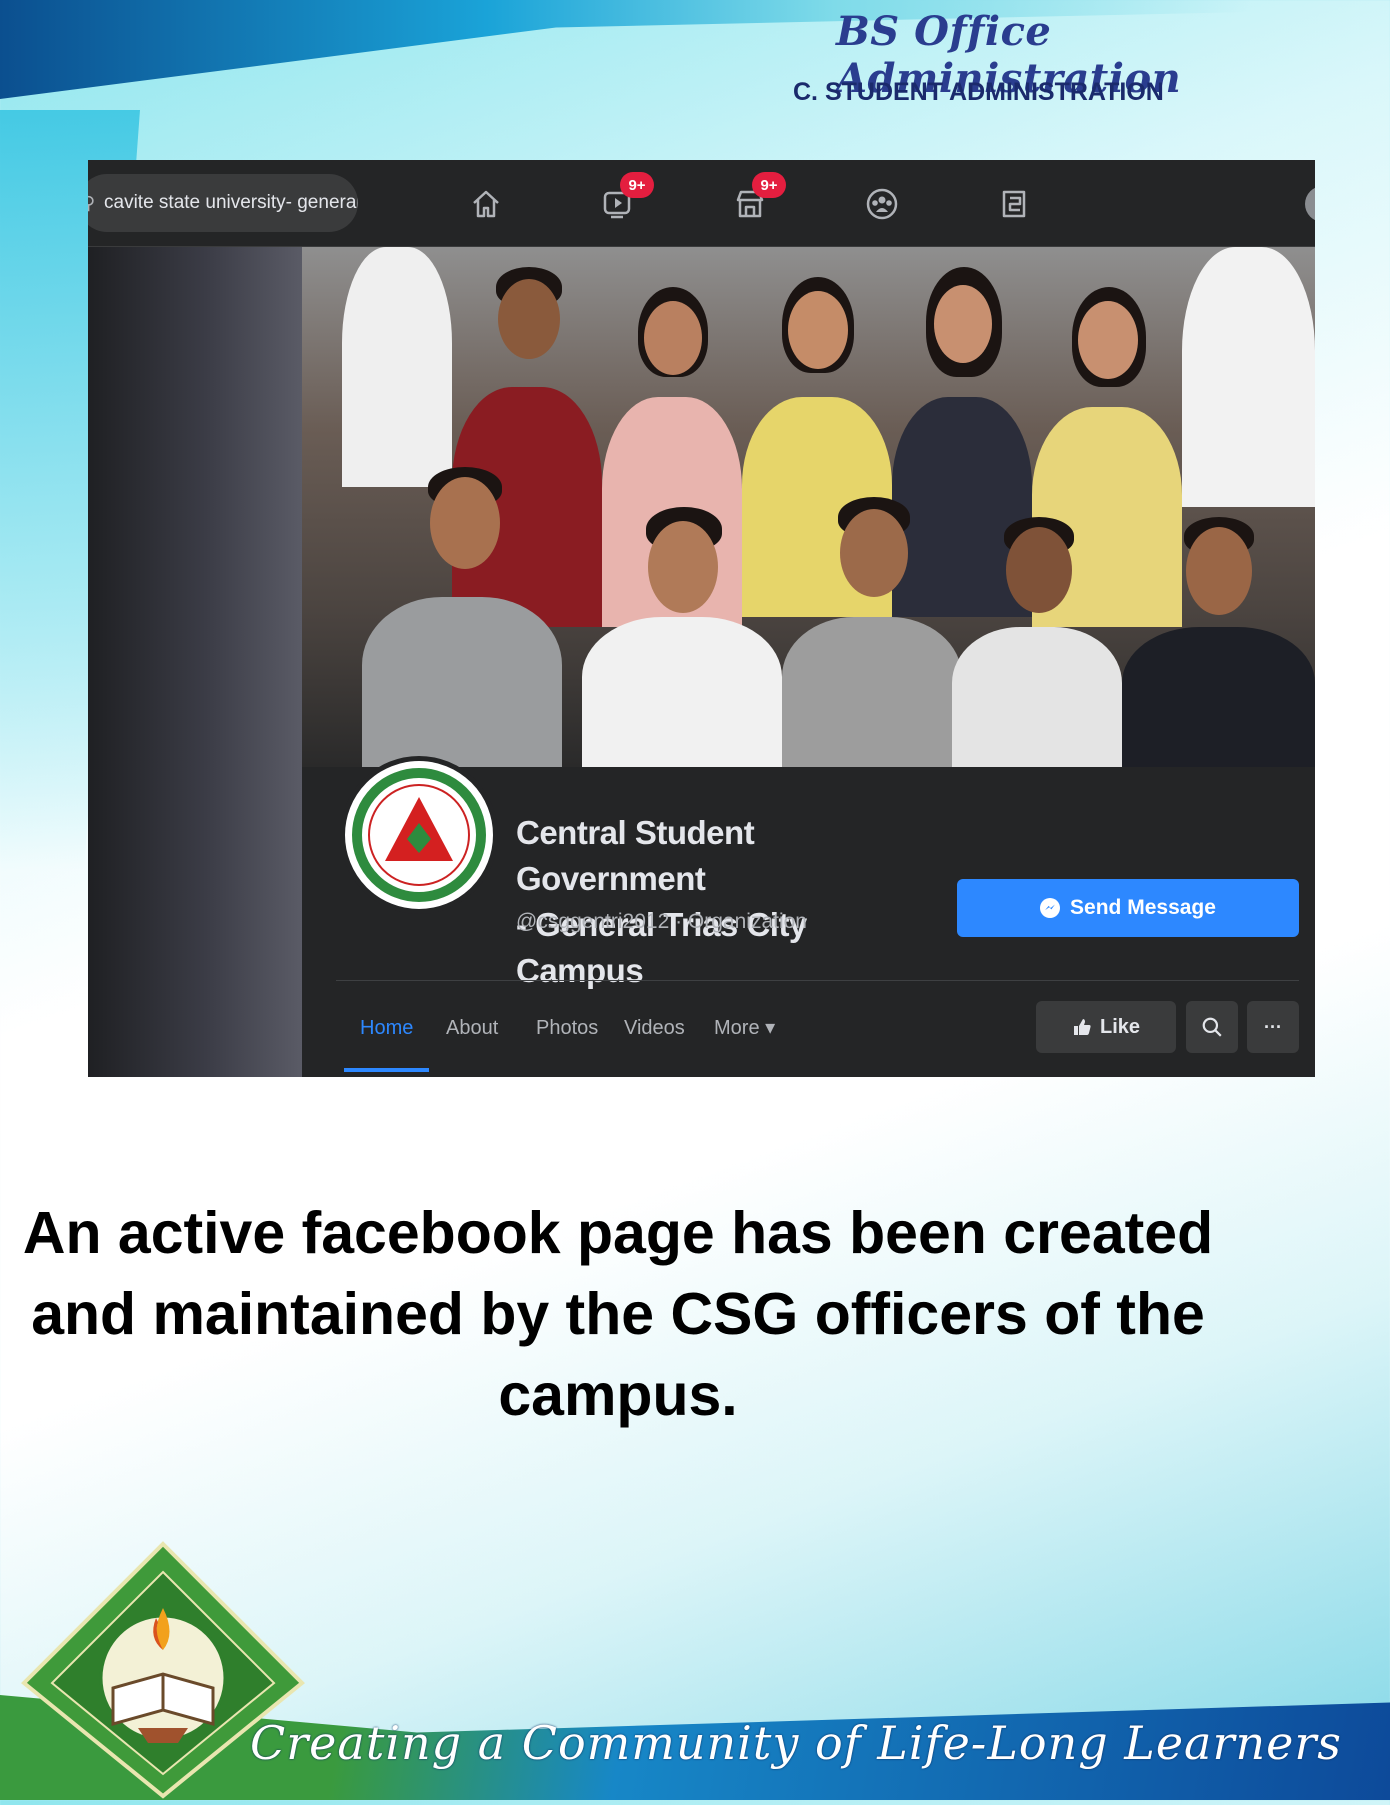 The height and width of the screenshot is (1805, 1390). I want to click on like-label: Like, so click(1120, 1026).